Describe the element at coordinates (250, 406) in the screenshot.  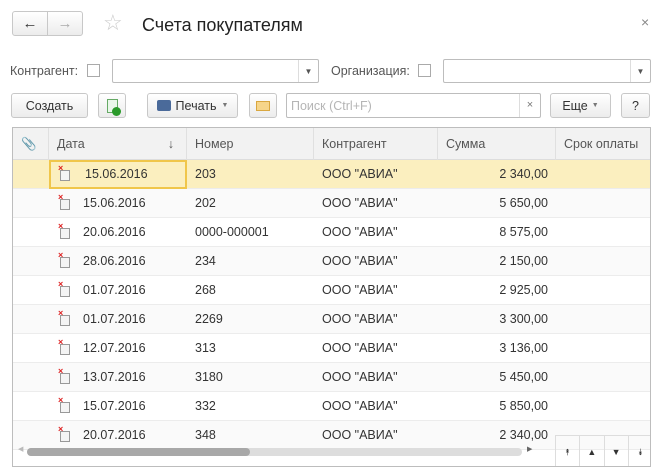
I see `cell-number: 332` at that location.